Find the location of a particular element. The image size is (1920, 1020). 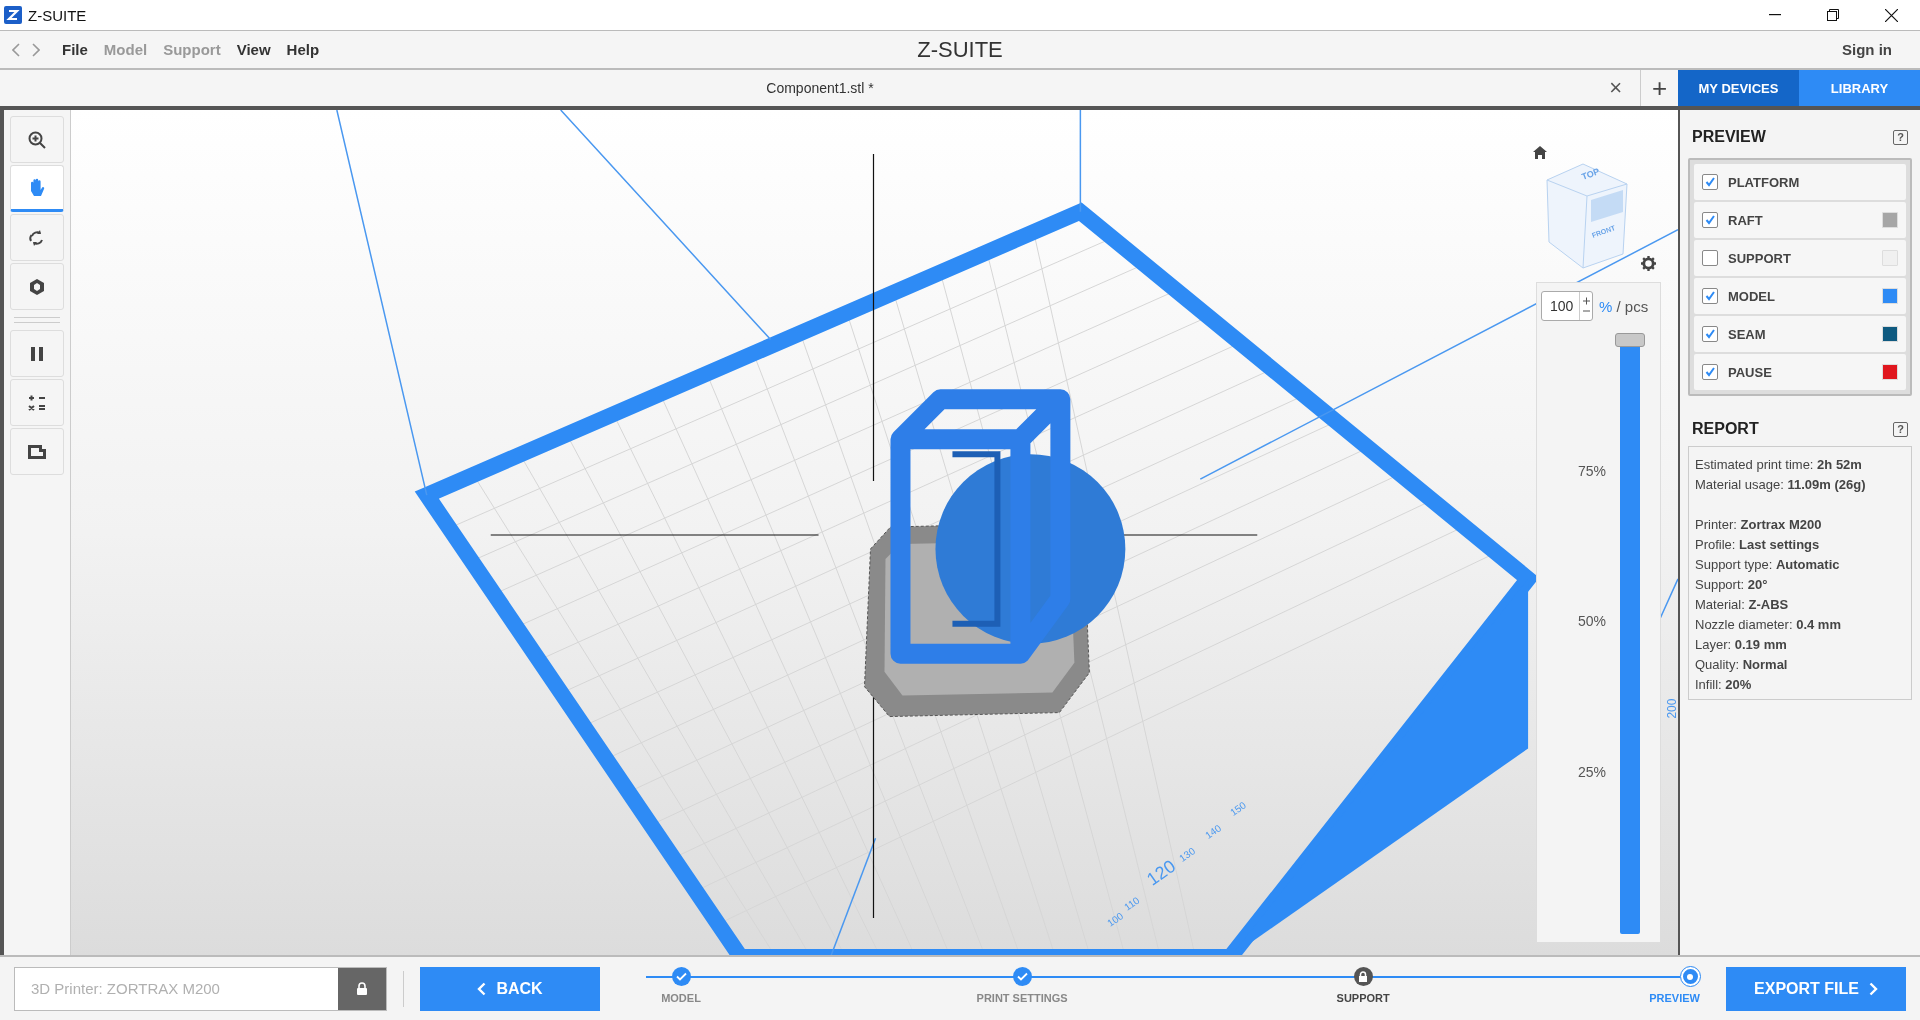

hand-icon is located at coordinates (37, 187).